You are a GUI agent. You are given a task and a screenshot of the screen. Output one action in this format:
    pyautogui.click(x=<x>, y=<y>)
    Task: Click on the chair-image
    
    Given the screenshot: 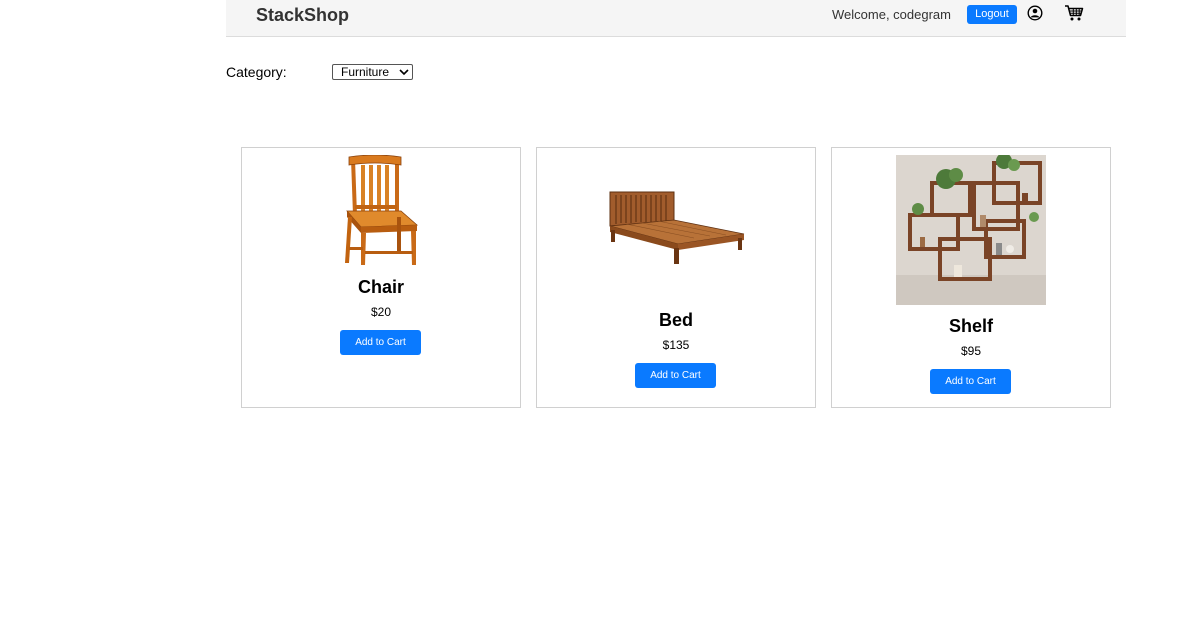 What is the action you would take?
    pyautogui.click(x=381, y=211)
    